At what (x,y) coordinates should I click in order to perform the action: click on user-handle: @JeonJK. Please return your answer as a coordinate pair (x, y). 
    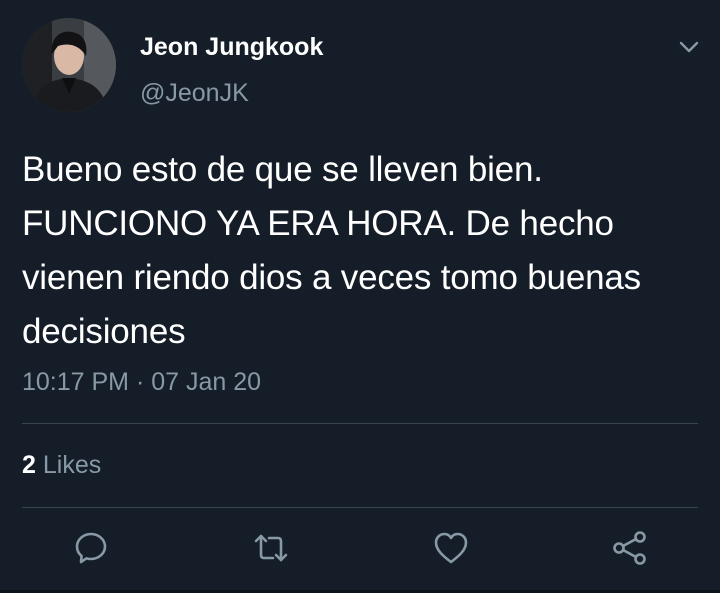
    Looking at the image, I should click on (194, 93).